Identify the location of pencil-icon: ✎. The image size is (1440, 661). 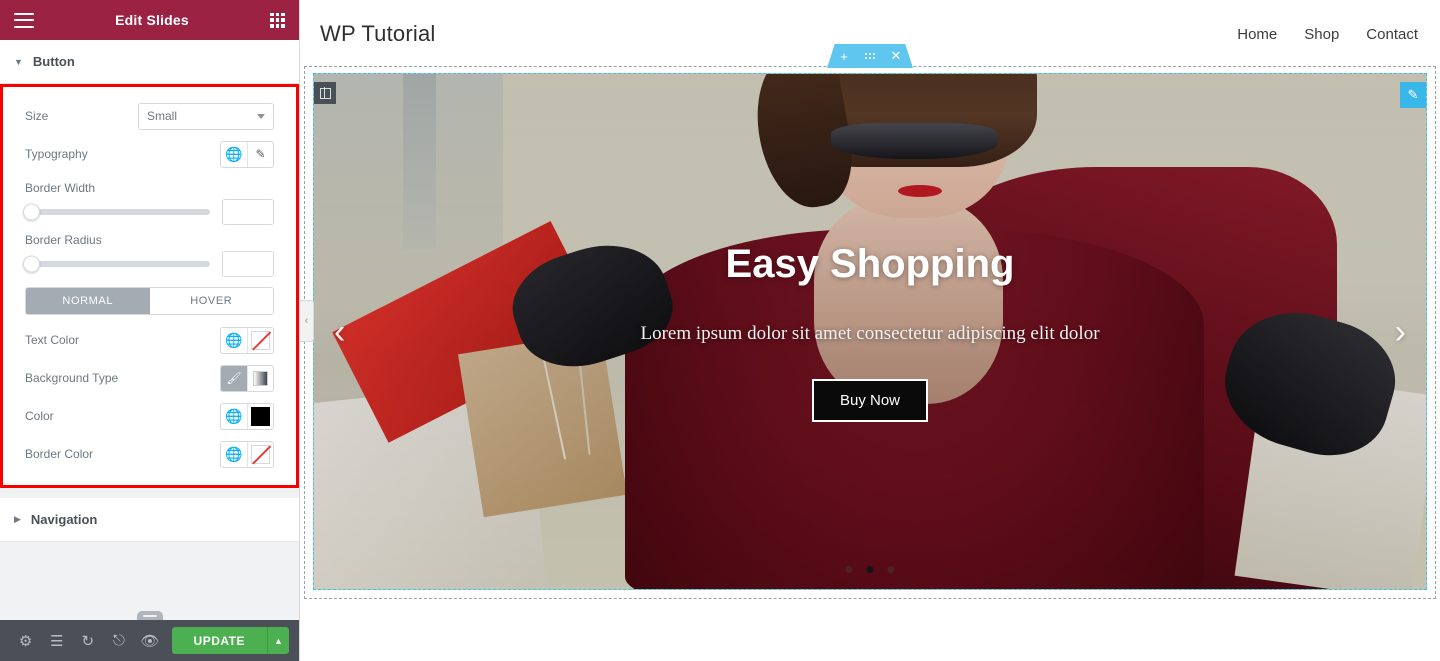
(260, 154).